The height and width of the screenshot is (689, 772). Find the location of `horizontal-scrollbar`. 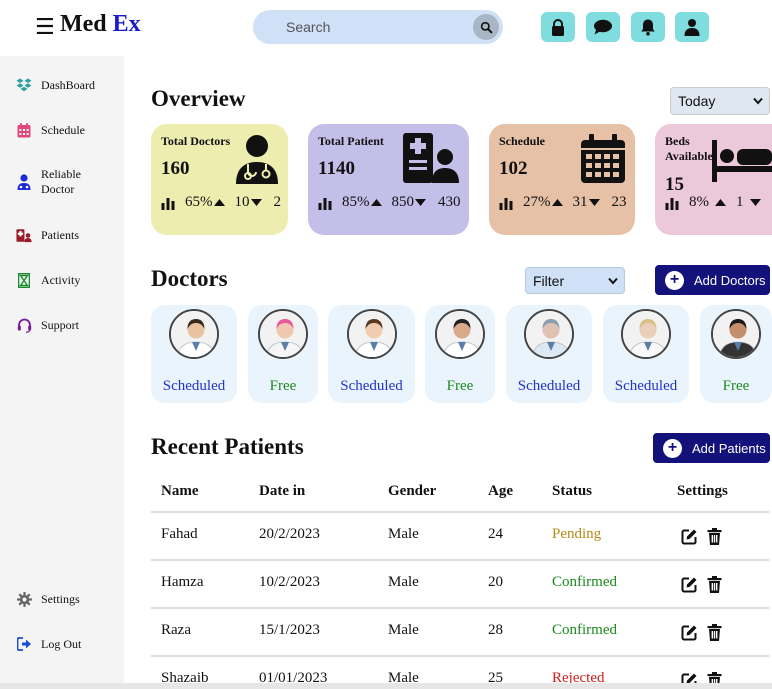

horizontal-scrollbar is located at coordinates (386, 686).